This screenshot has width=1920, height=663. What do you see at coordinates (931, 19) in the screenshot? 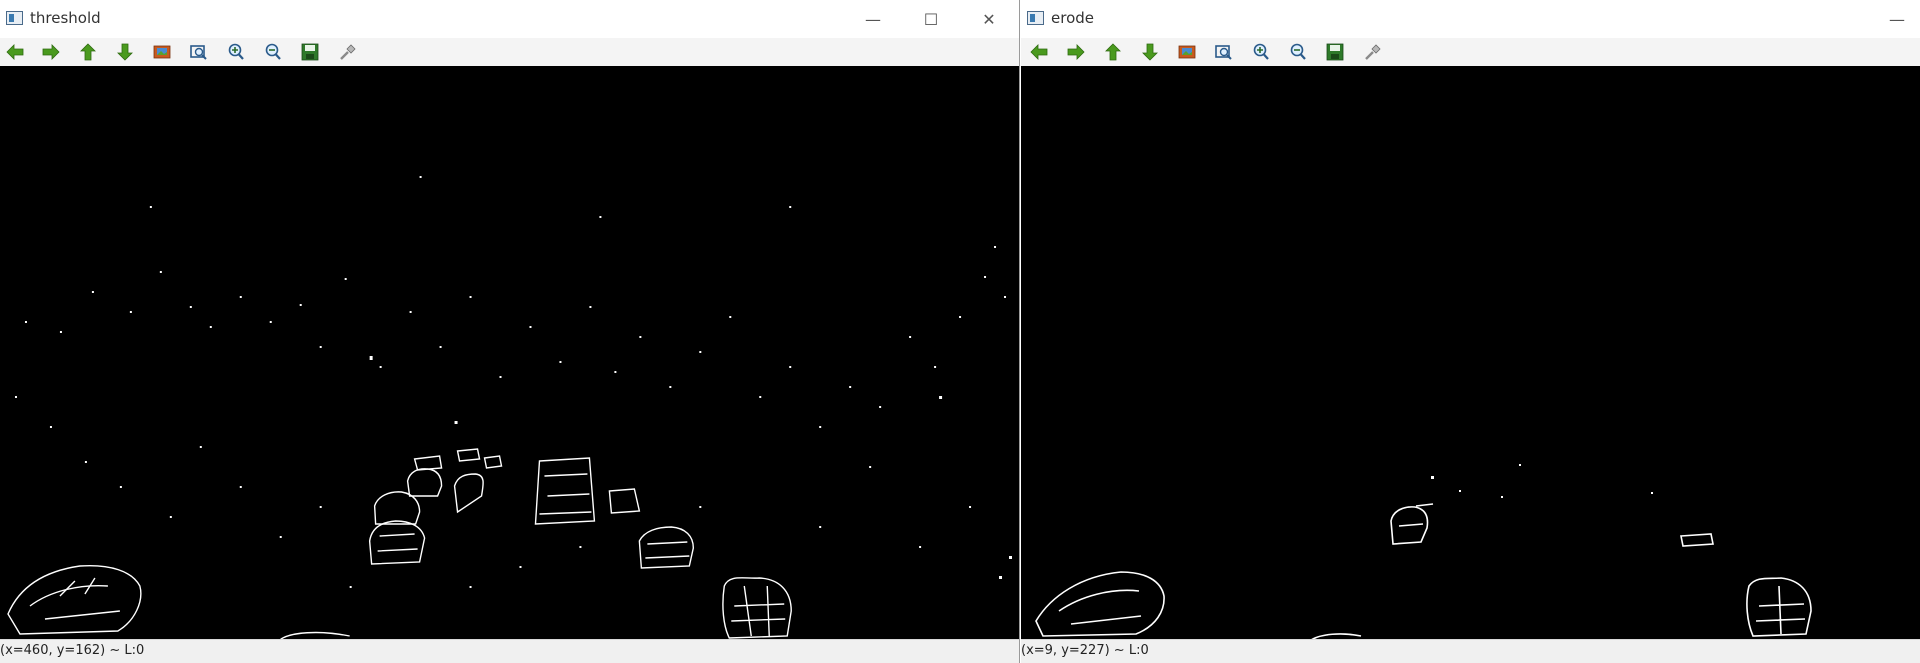
I see `maximize-button: ☐` at bounding box center [931, 19].